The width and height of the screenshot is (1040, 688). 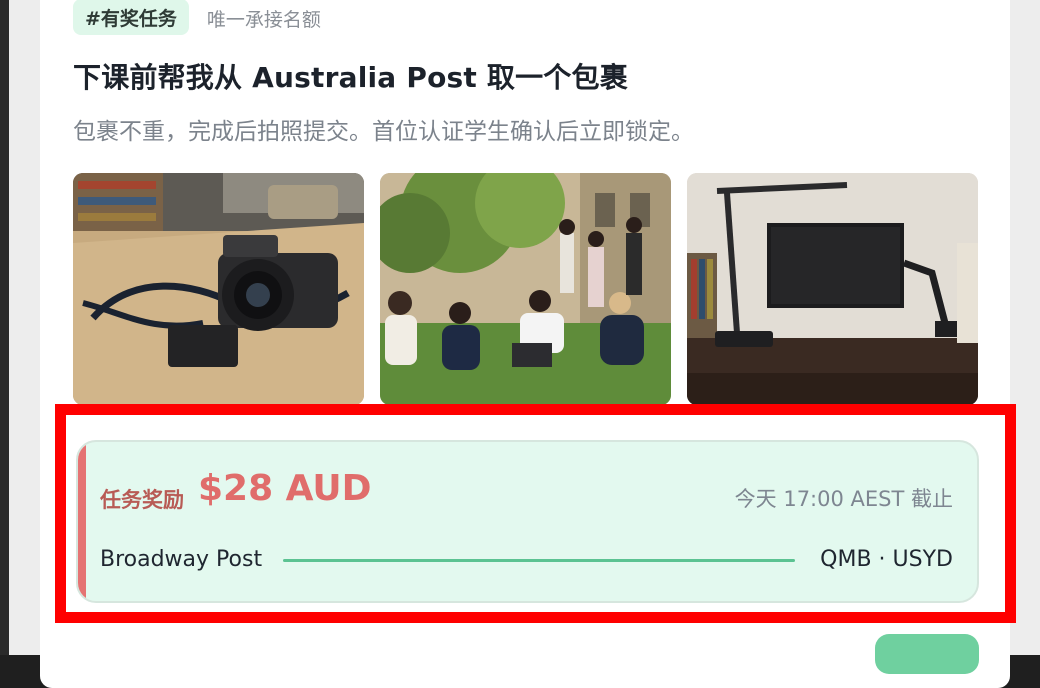 I want to click on tag-reward-task: #有奖任务, so click(x=131, y=17).